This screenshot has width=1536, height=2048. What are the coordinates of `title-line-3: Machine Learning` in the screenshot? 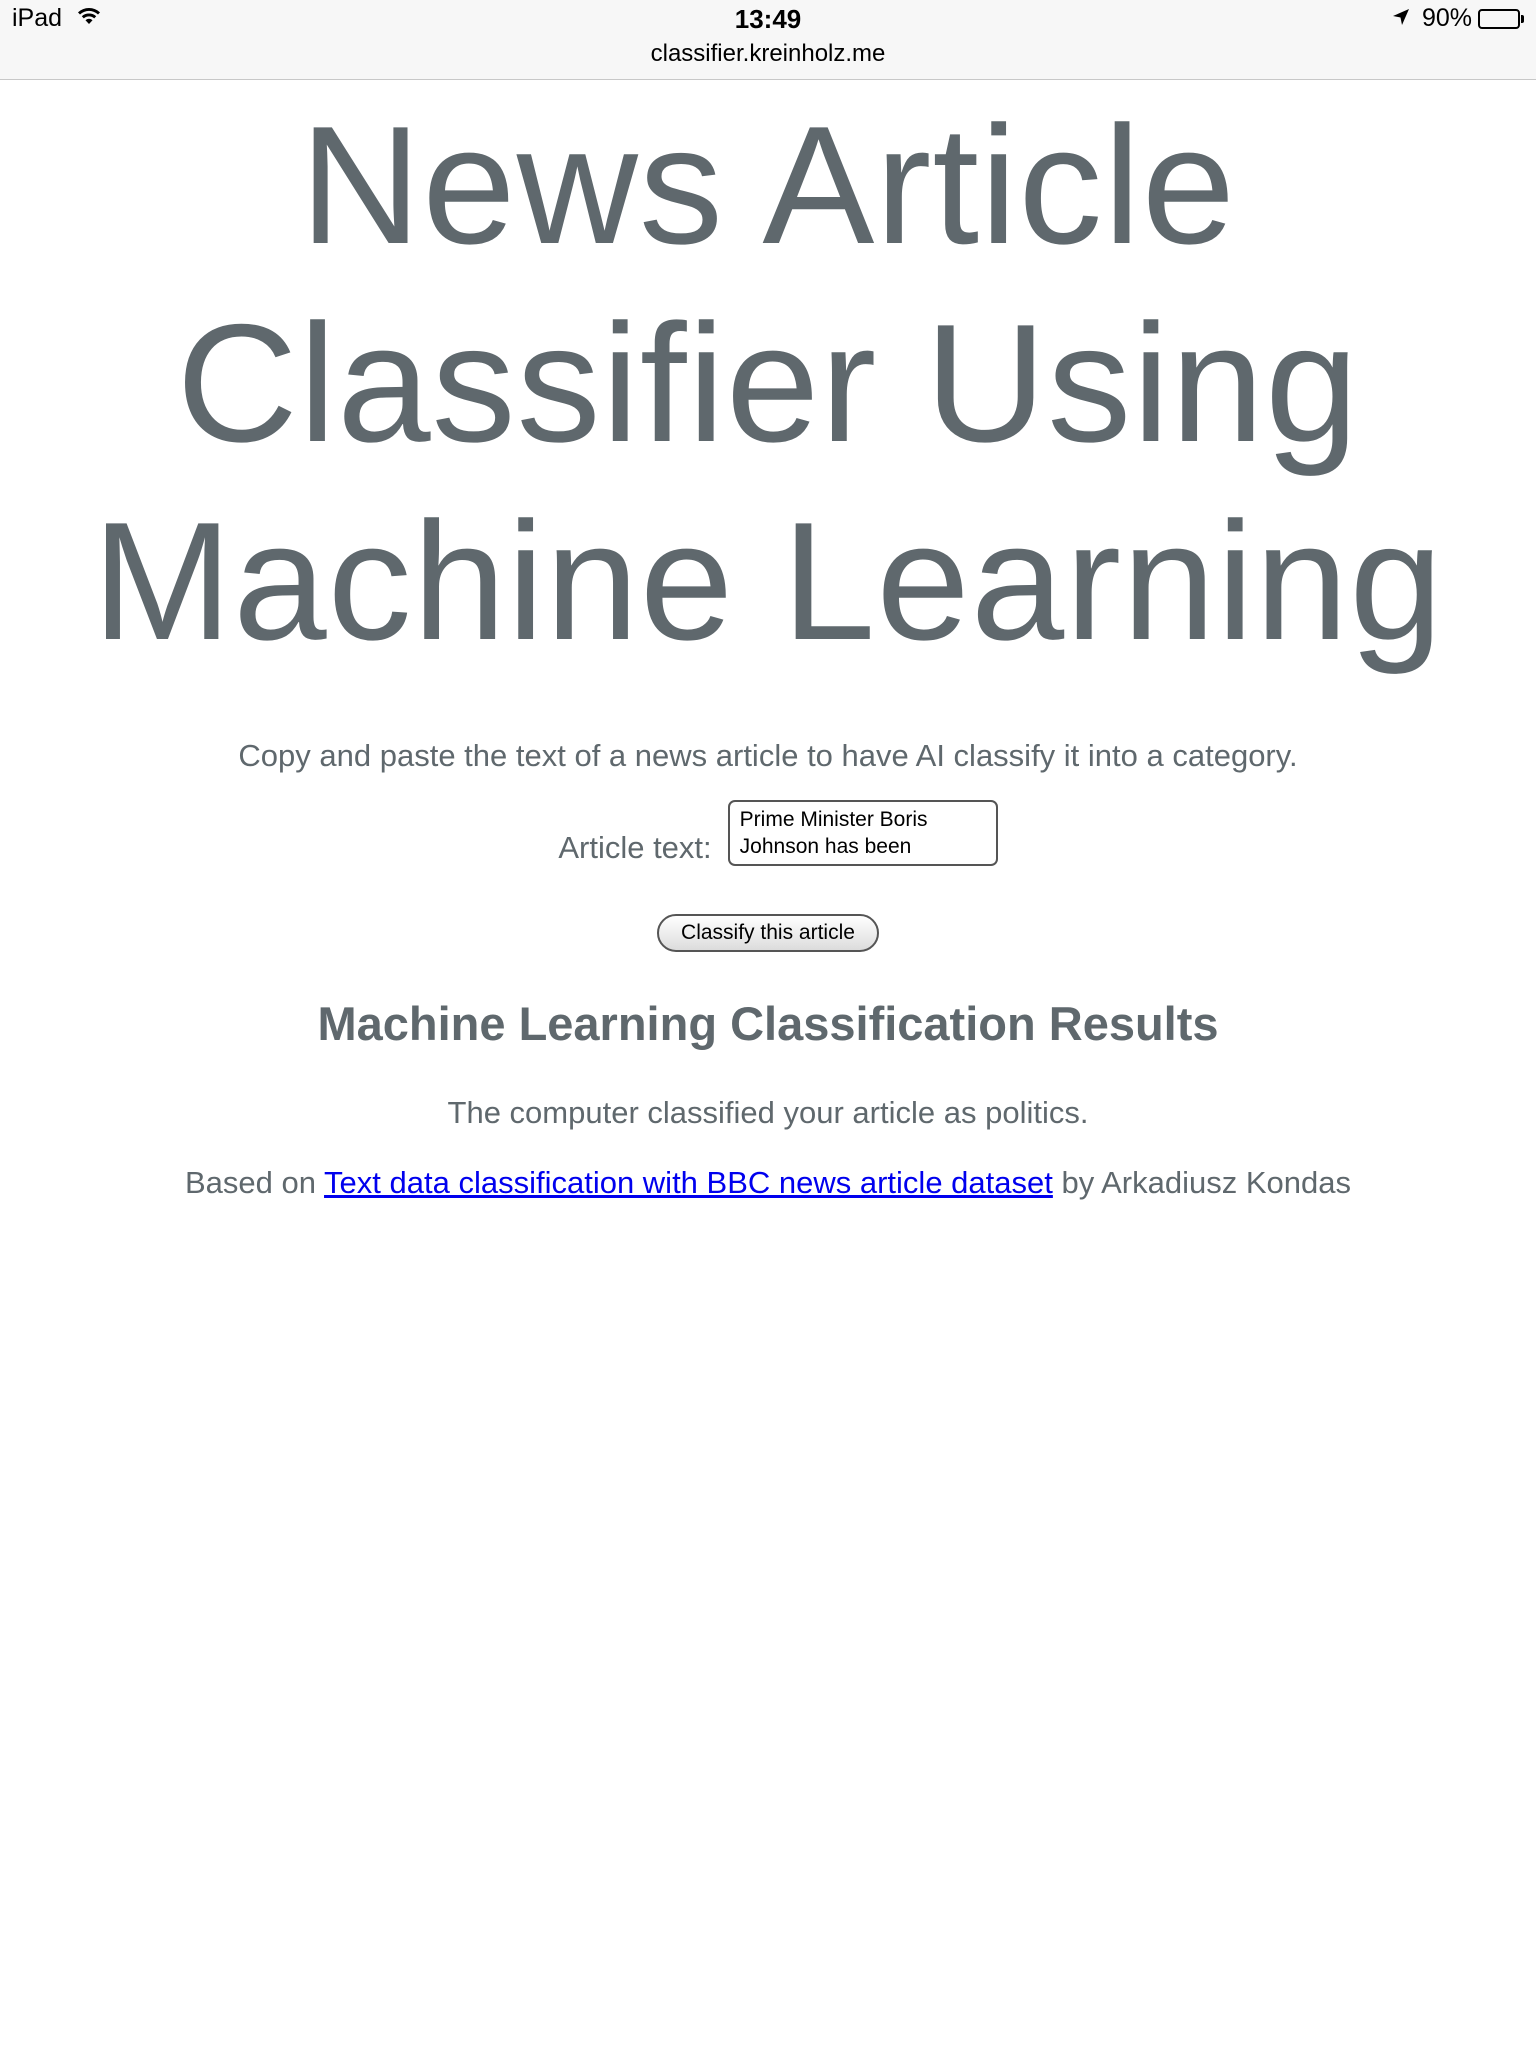 It's located at (768, 581).